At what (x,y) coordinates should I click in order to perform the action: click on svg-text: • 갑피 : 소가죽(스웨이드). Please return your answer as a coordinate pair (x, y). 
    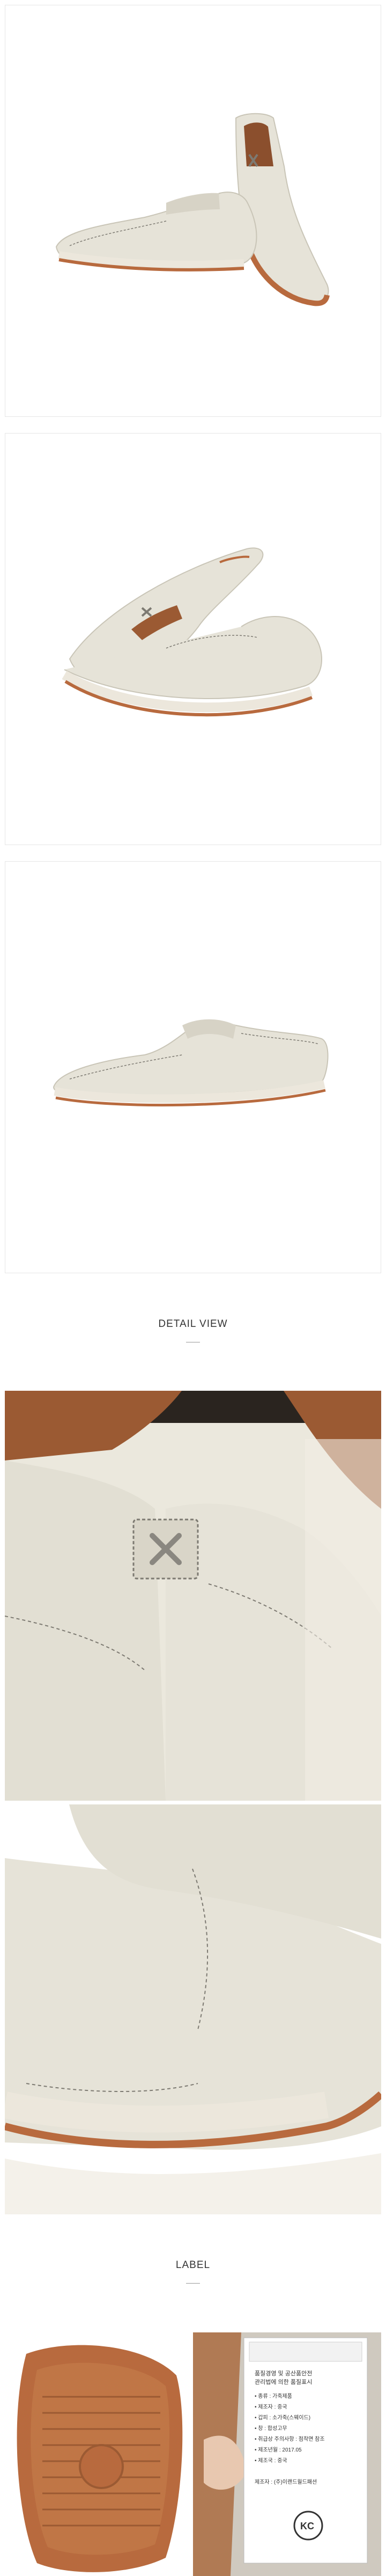
    Looking at the image, I should click on (282, 2417).